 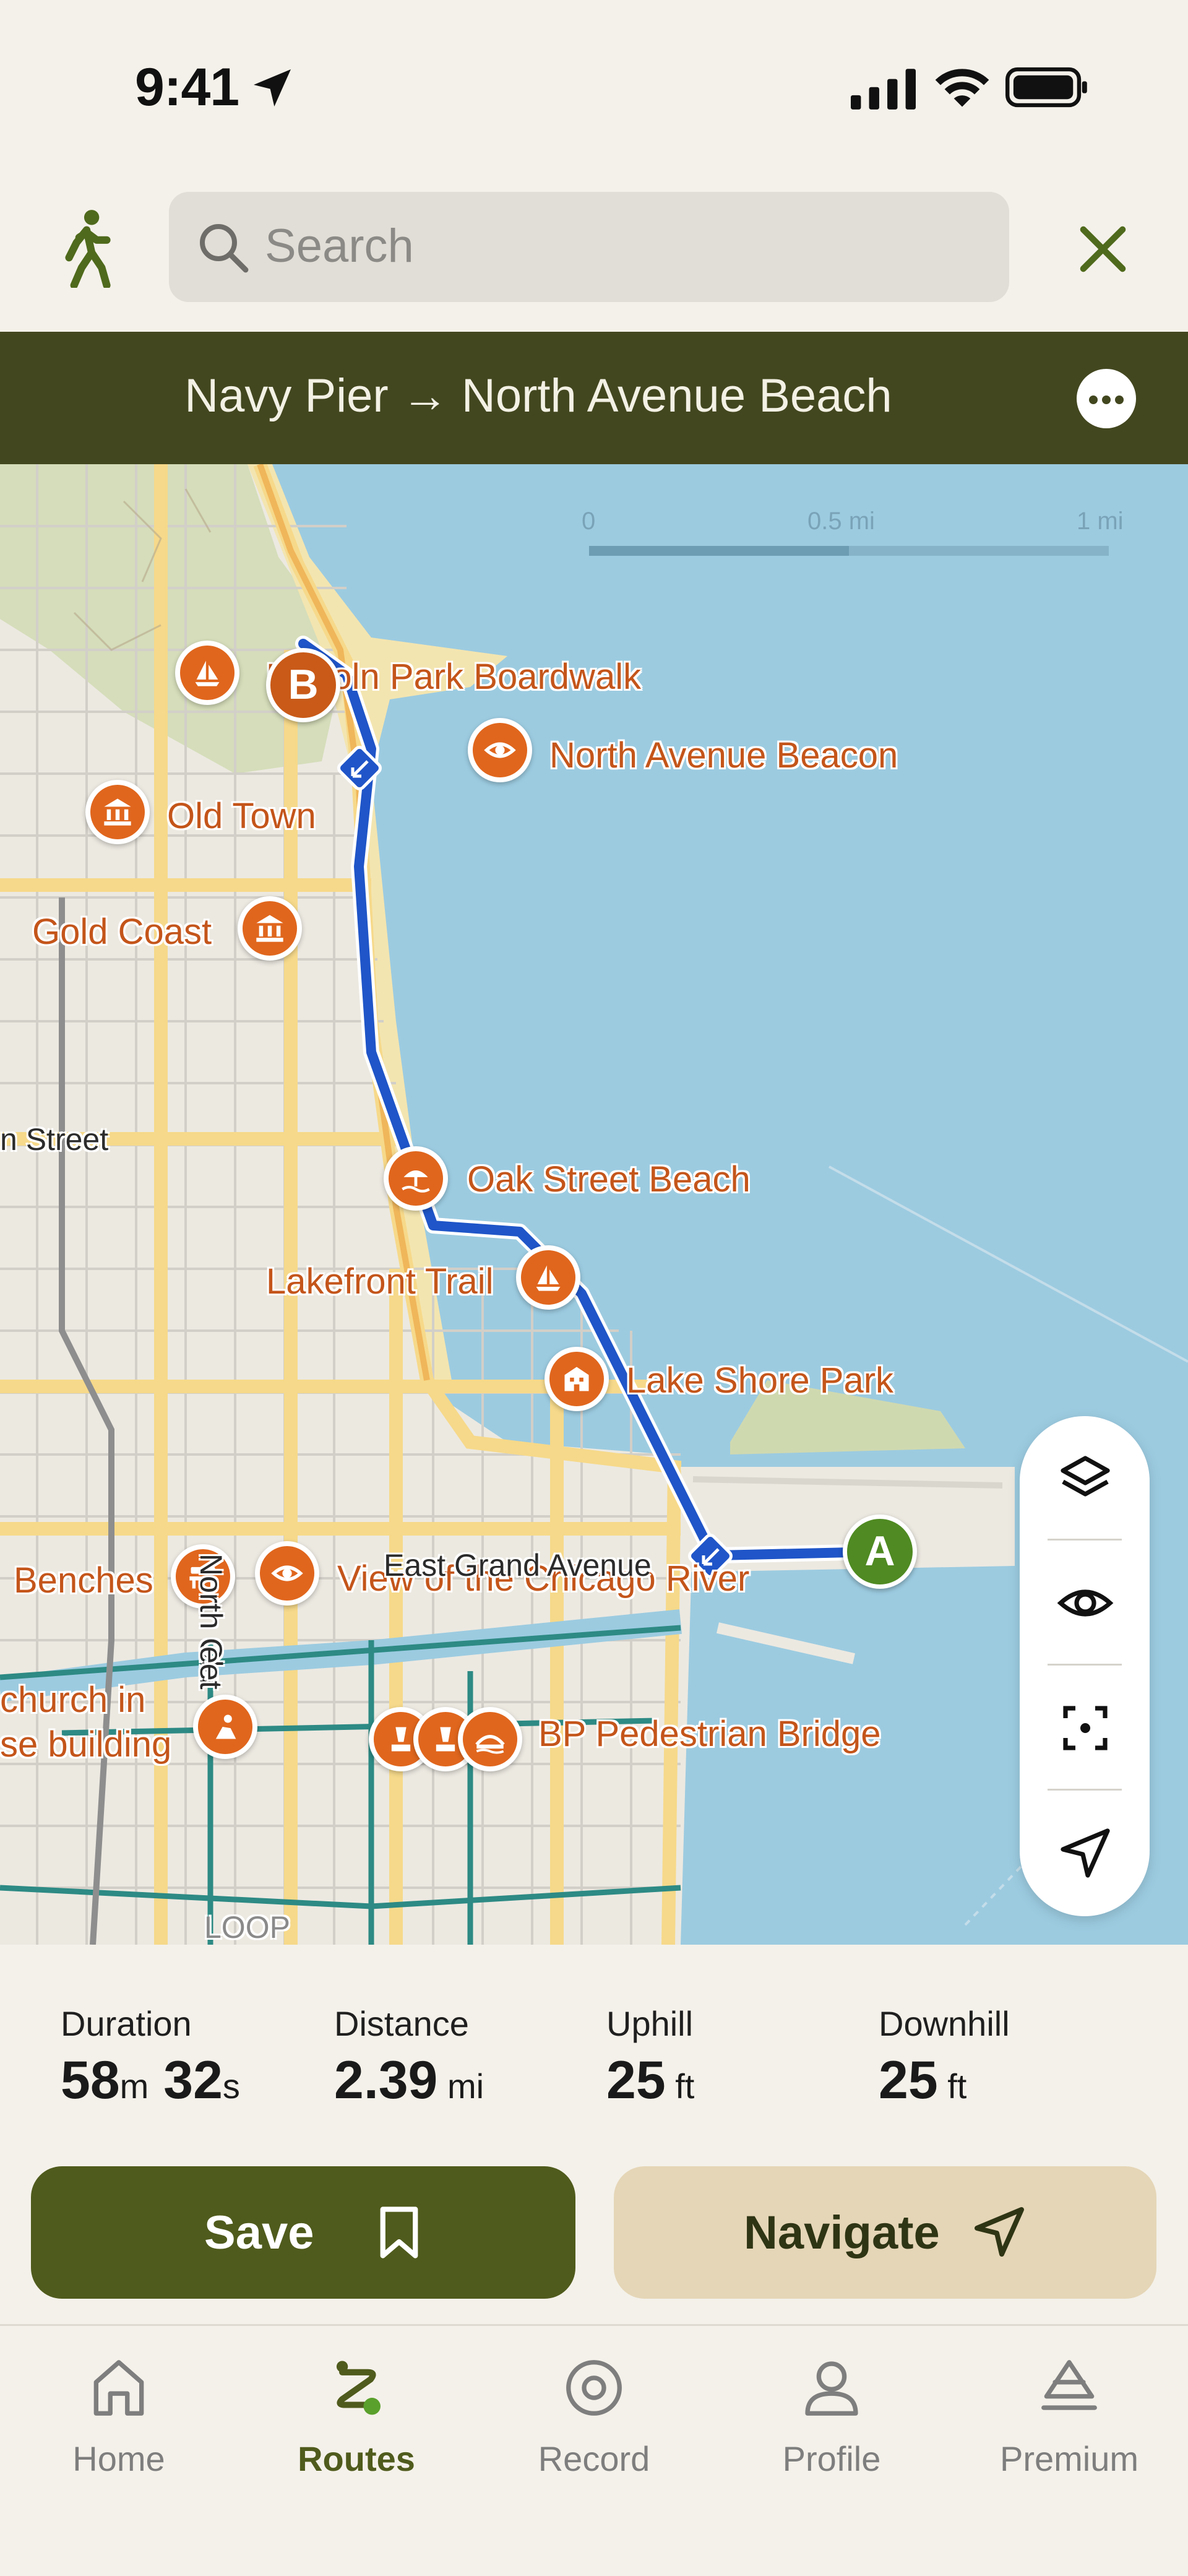 I want to click on stat-label: Distance, so click(x=402, y=2023).